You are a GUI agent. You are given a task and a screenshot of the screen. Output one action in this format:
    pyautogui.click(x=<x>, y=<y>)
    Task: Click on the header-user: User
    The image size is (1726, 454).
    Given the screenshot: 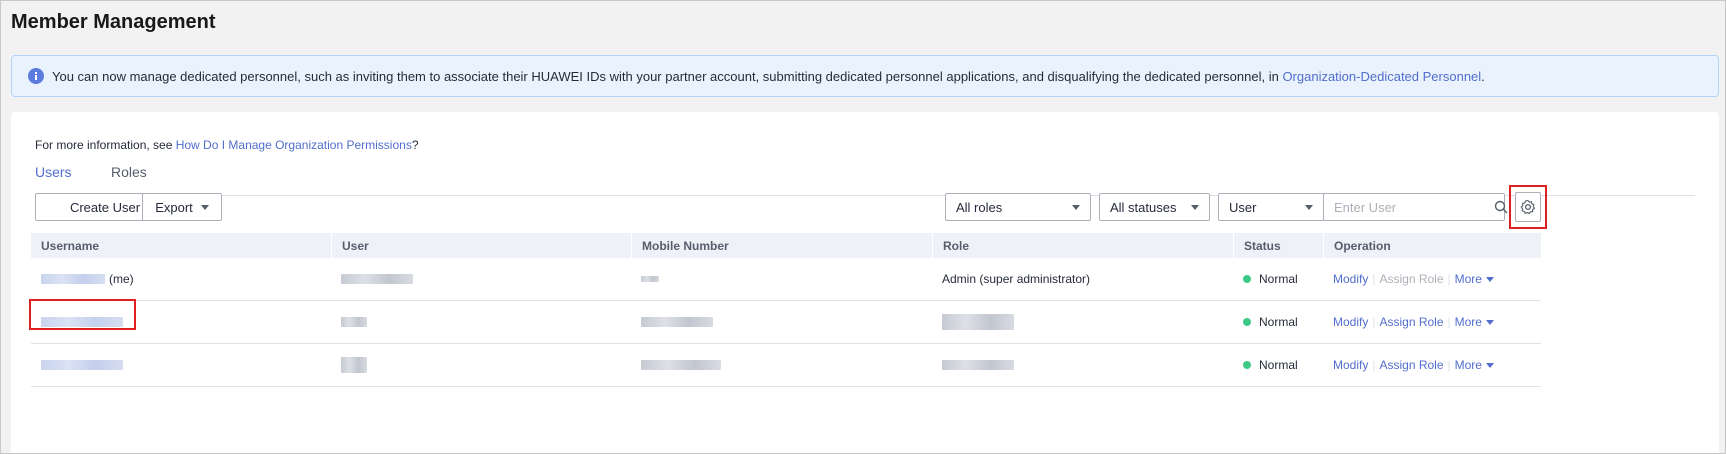 What is the action you would take?
    pyautogui.click(x=481, y=245)
    